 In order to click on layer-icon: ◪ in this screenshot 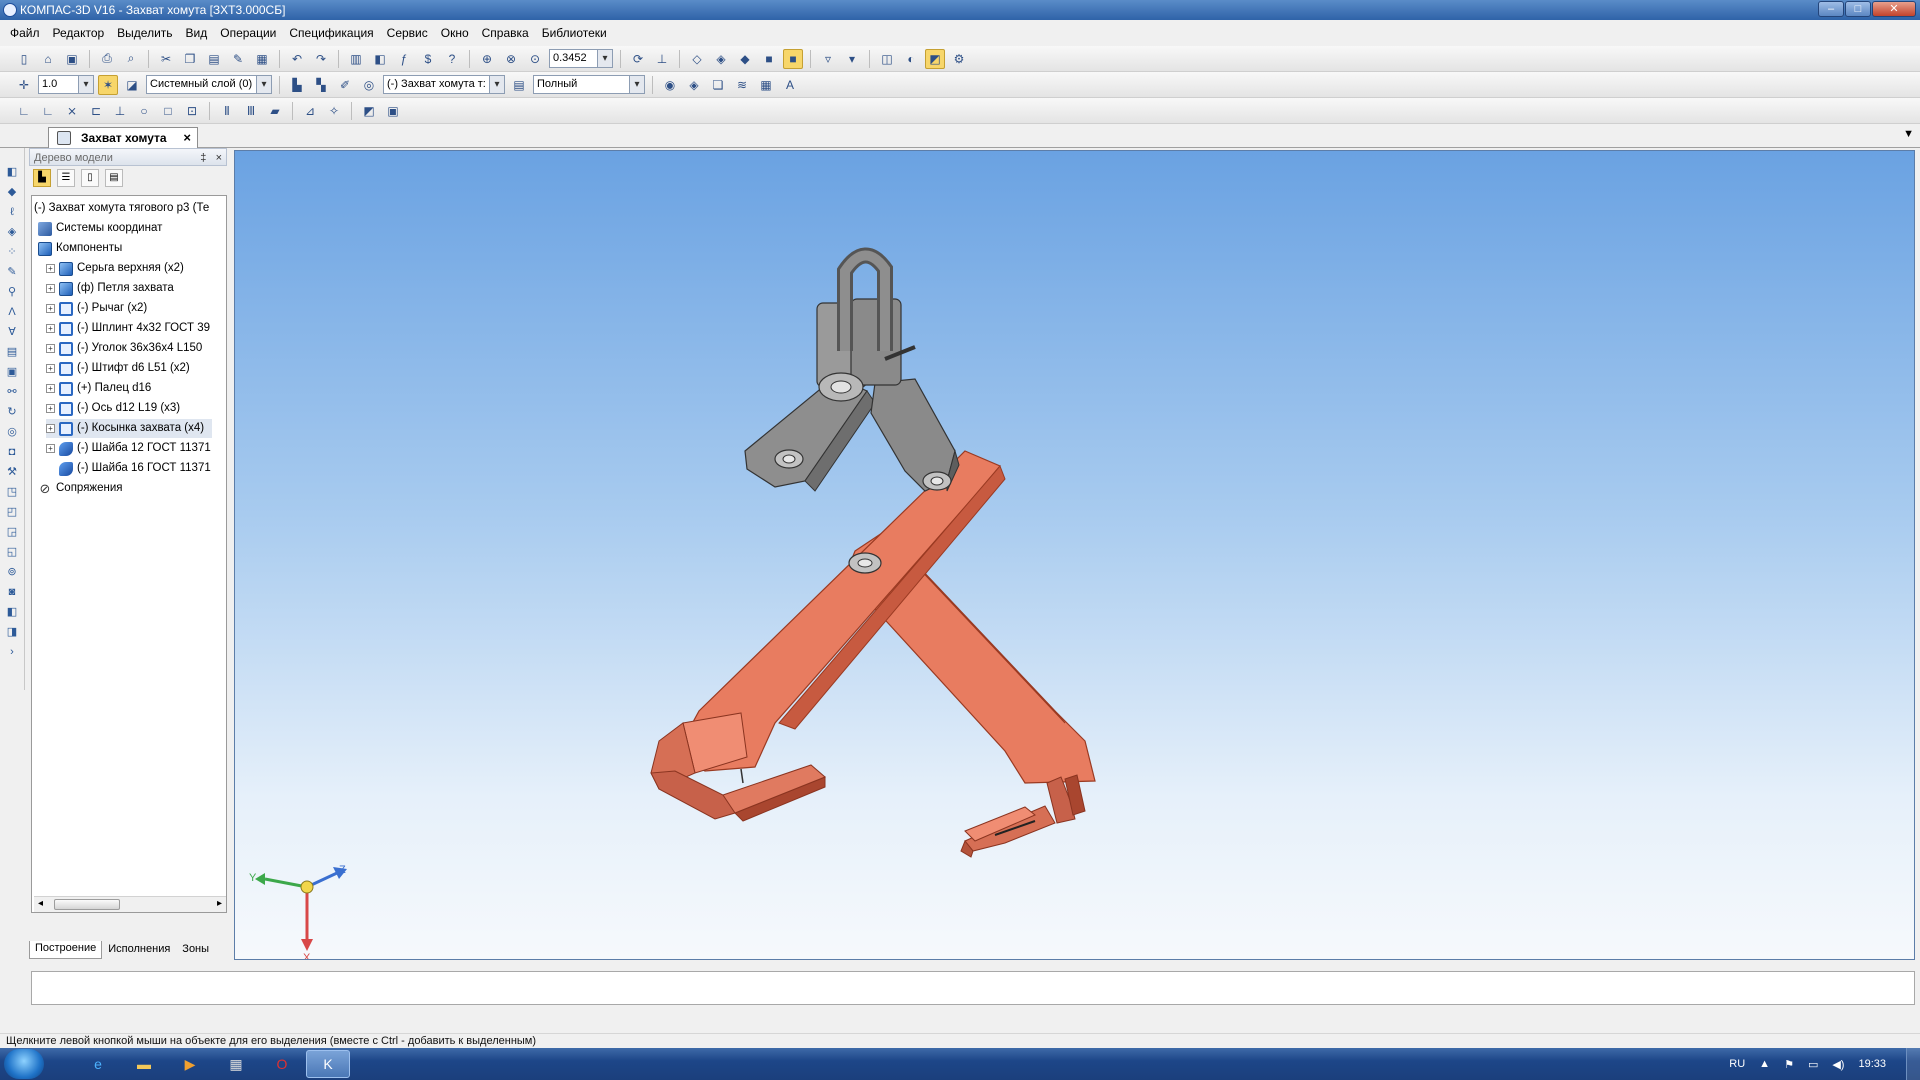, I will do `click(132, 85)`.